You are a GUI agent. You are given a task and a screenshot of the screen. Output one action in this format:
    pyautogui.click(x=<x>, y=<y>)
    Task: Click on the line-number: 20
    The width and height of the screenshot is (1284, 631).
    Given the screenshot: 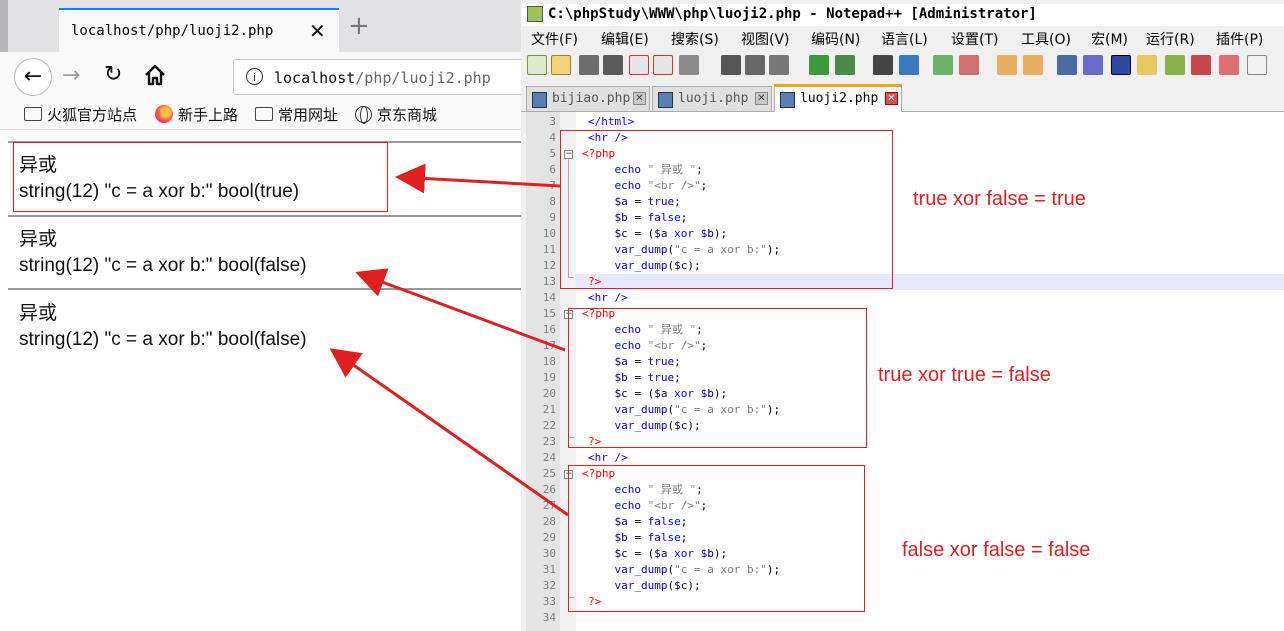 What is the action you would take?
    pyautogui.click(x=549, y=393)
    